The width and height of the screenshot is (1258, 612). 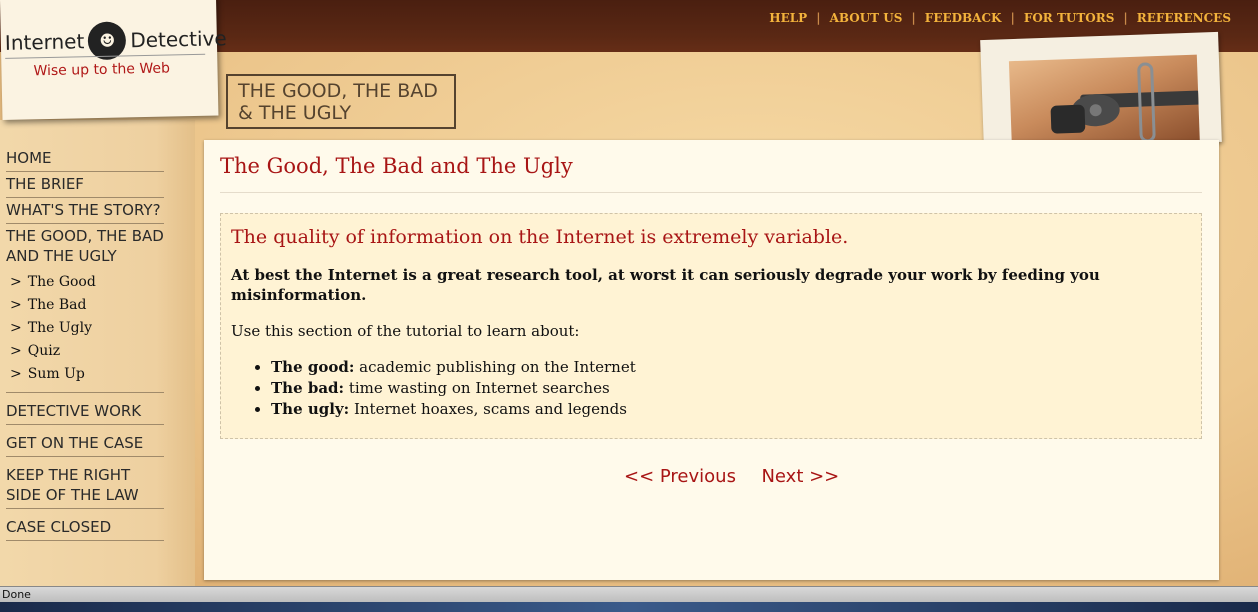 What do you see at coordinates (1146, 102) in the screenshot?
I see `paperclip-icon` at bounding box center [1146, 102].